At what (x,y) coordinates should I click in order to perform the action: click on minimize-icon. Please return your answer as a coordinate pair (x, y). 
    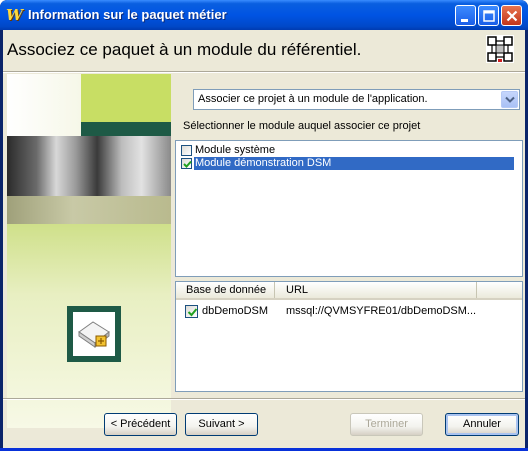
    Looking at the image, I should click on (464, 20).